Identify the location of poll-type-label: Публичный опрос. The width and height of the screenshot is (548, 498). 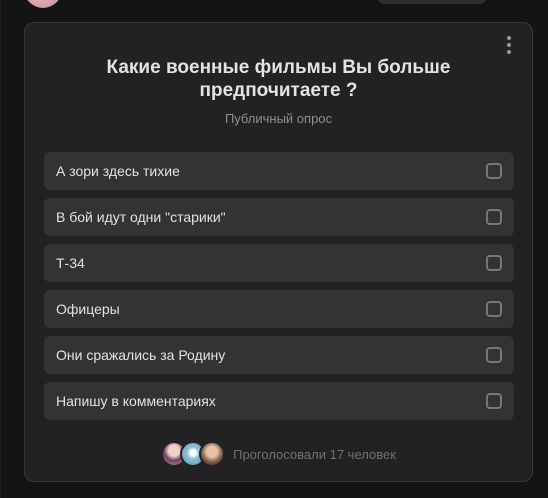
(278, 118).